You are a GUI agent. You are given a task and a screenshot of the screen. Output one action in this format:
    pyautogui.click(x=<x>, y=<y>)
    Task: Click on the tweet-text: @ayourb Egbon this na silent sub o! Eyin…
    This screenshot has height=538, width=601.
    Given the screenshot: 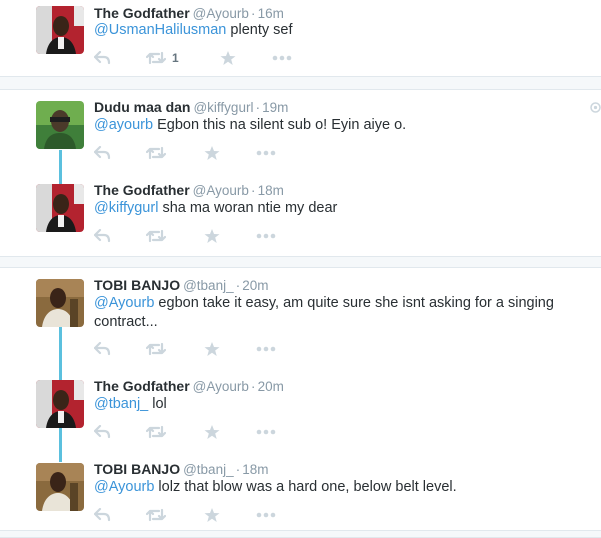 What is the action you would take?
    pyautogui.click(x=329, y=125)
    